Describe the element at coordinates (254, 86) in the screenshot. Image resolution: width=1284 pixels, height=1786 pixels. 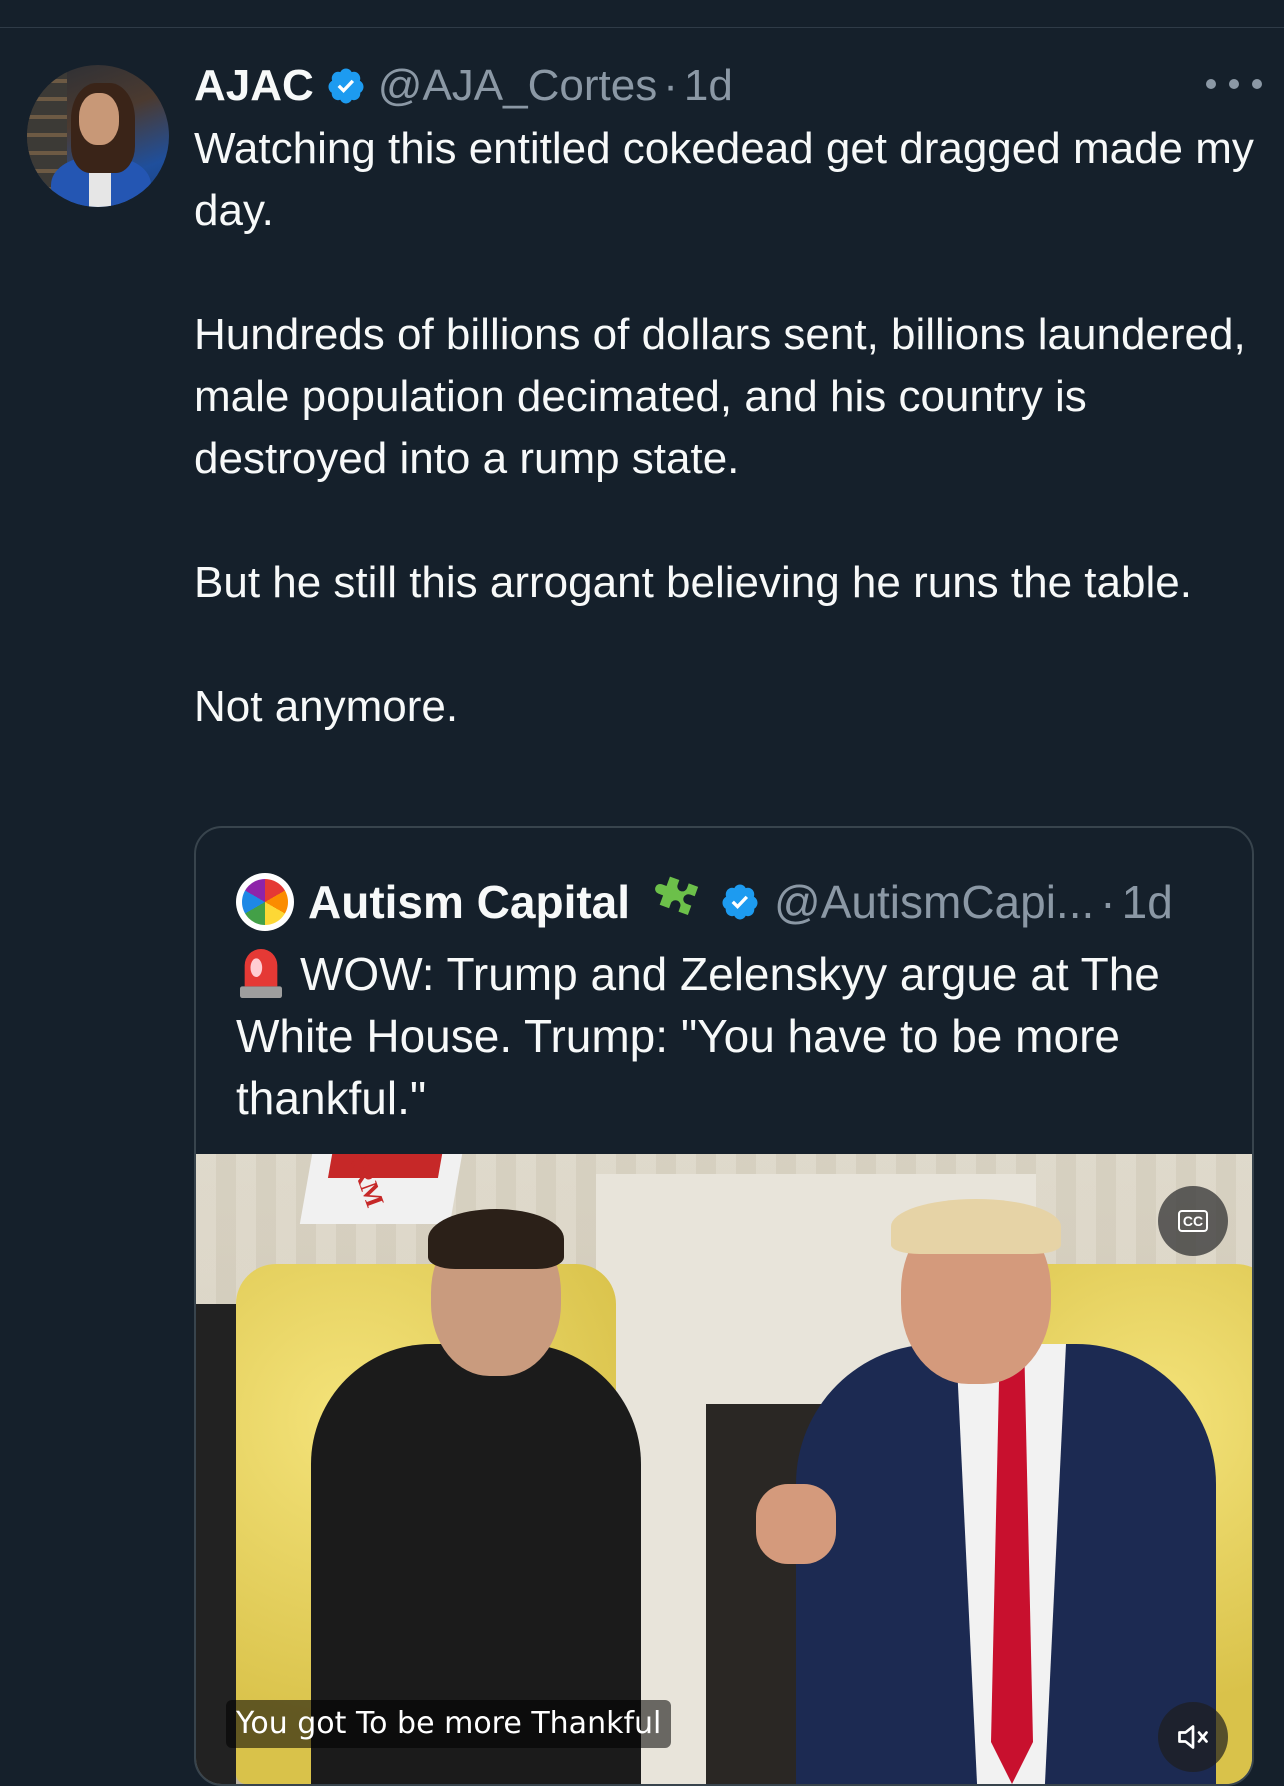
I see `author-name: AJAC` at that location.